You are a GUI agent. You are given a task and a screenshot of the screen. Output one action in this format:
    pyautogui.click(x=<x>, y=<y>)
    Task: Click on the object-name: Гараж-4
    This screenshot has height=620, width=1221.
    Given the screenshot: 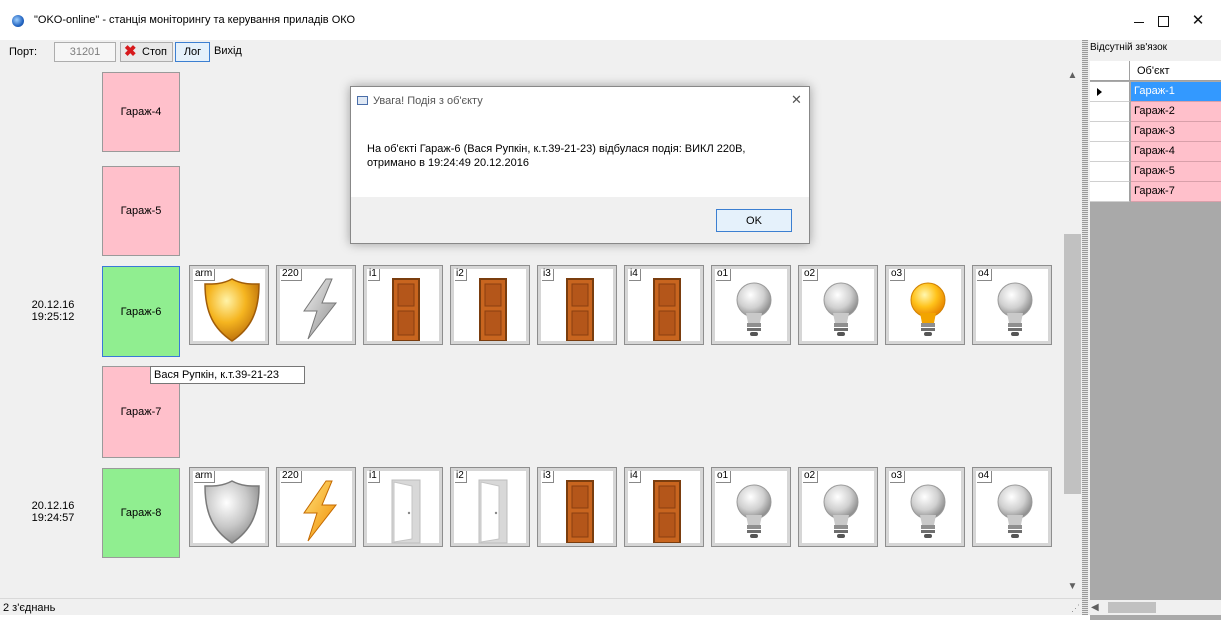 What is the action you would take?
    pyautogui.click(x=141, y=112)
    